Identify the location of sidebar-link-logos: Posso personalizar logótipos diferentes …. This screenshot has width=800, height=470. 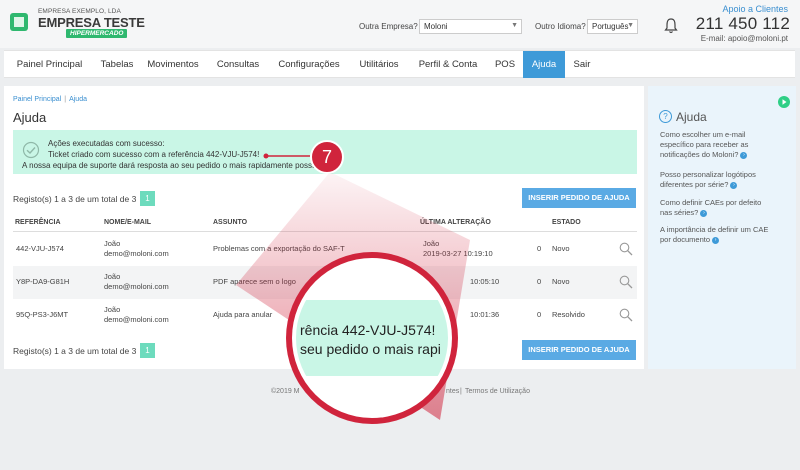
(715, 180).